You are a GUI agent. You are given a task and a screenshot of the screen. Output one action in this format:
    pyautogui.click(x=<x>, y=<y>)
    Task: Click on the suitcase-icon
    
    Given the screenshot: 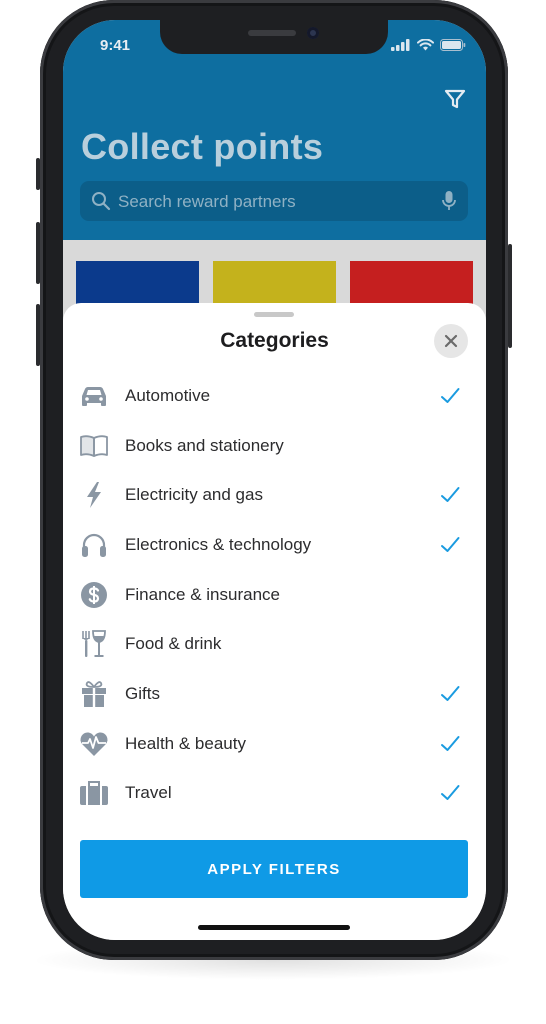 What is the action you would take?
    pyautogui.click(x=94, y=793)
    